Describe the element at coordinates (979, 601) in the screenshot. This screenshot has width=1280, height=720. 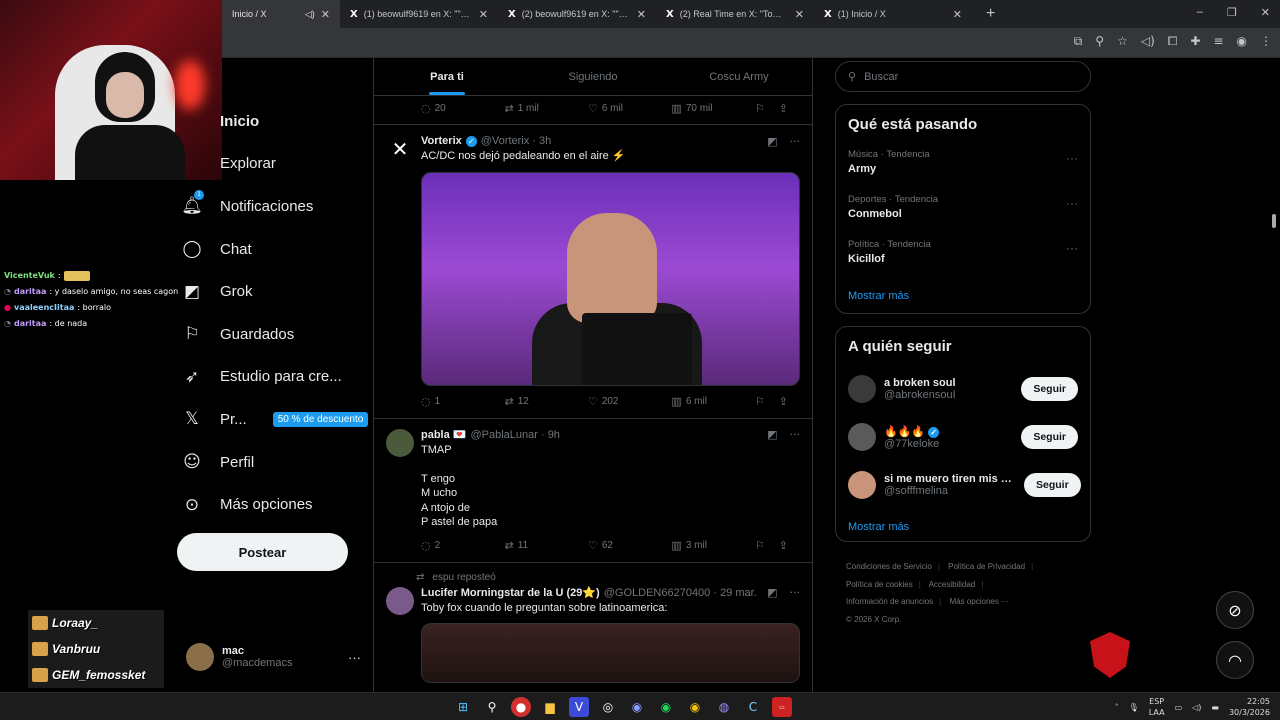
I see `footer-link: Más opciones ···` at that location.